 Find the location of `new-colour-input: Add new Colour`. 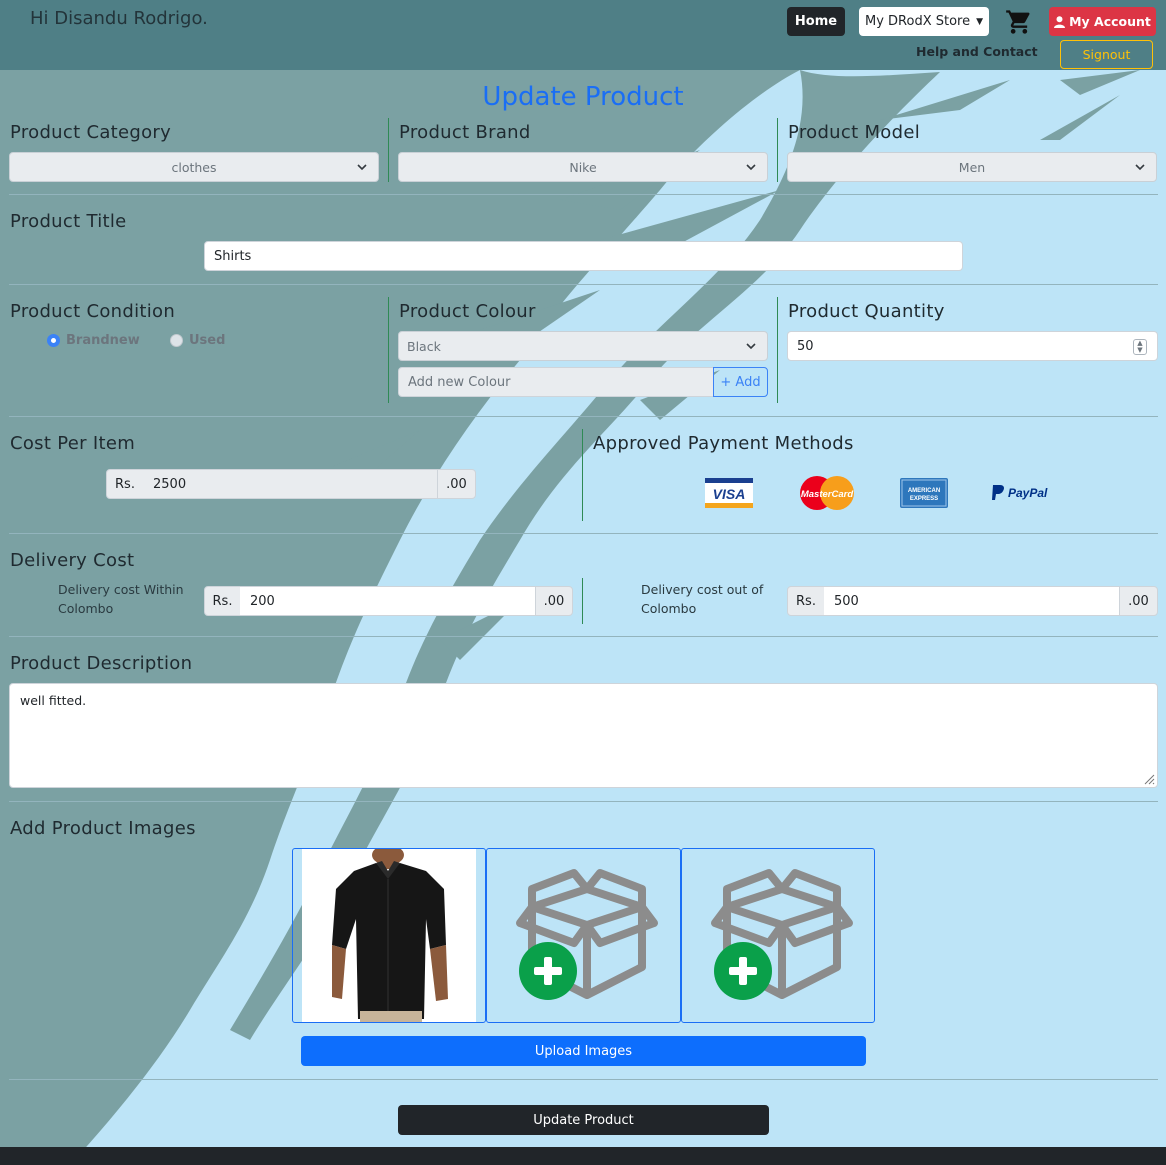

new-colour-input: Add new Colour is located at coordinates (556, 382).